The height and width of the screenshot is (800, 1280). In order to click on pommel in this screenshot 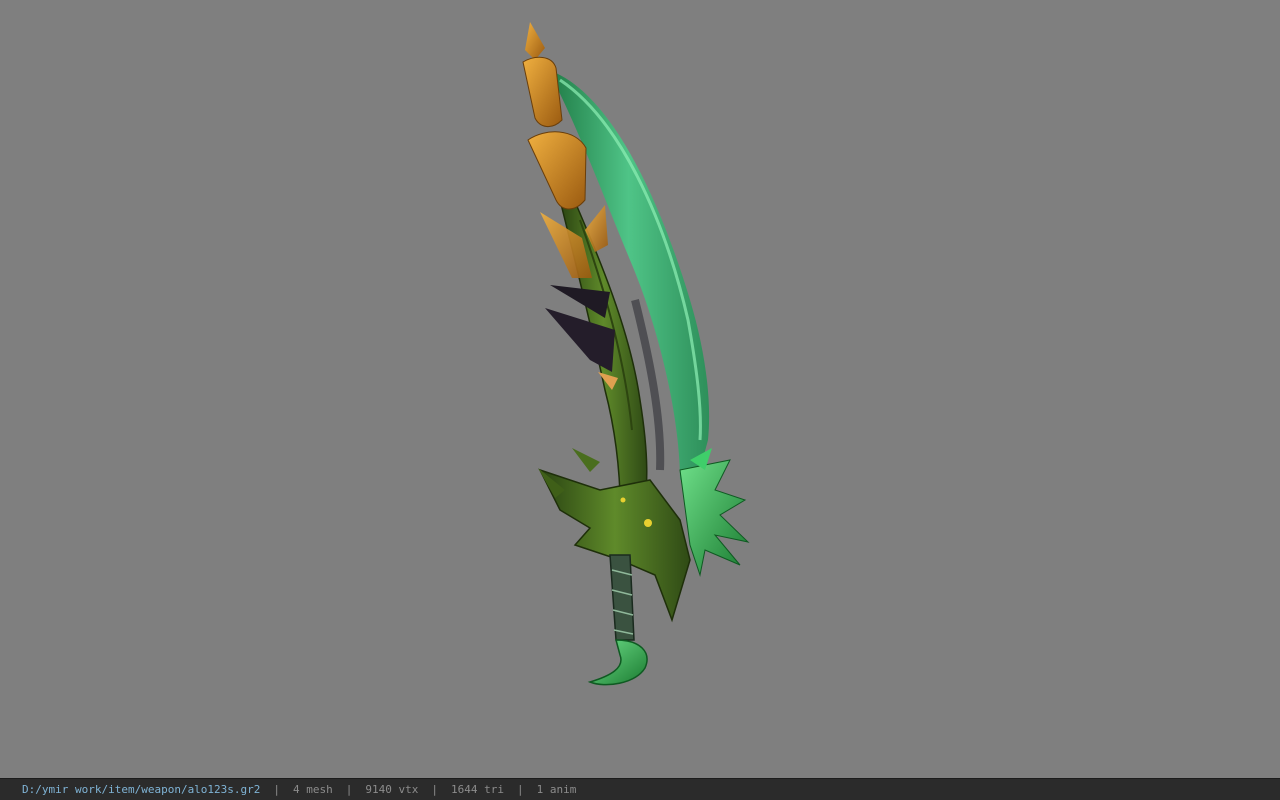, I will do `click(617, 662)`.